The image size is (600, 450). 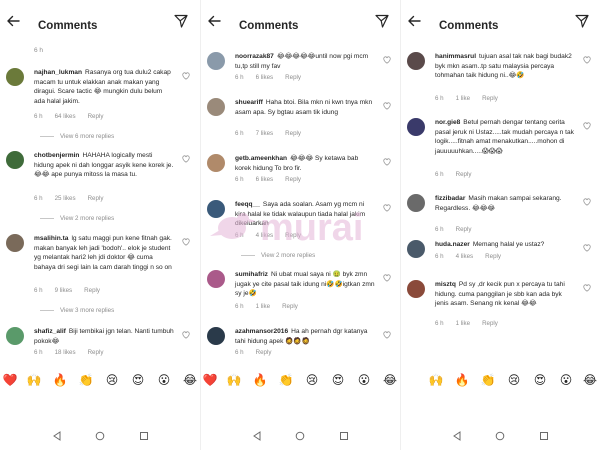 What do you see at coordinates (251, 274) in the screenshot?
I see `comment-username: sumihafriz` at bounding box center [251, 274].